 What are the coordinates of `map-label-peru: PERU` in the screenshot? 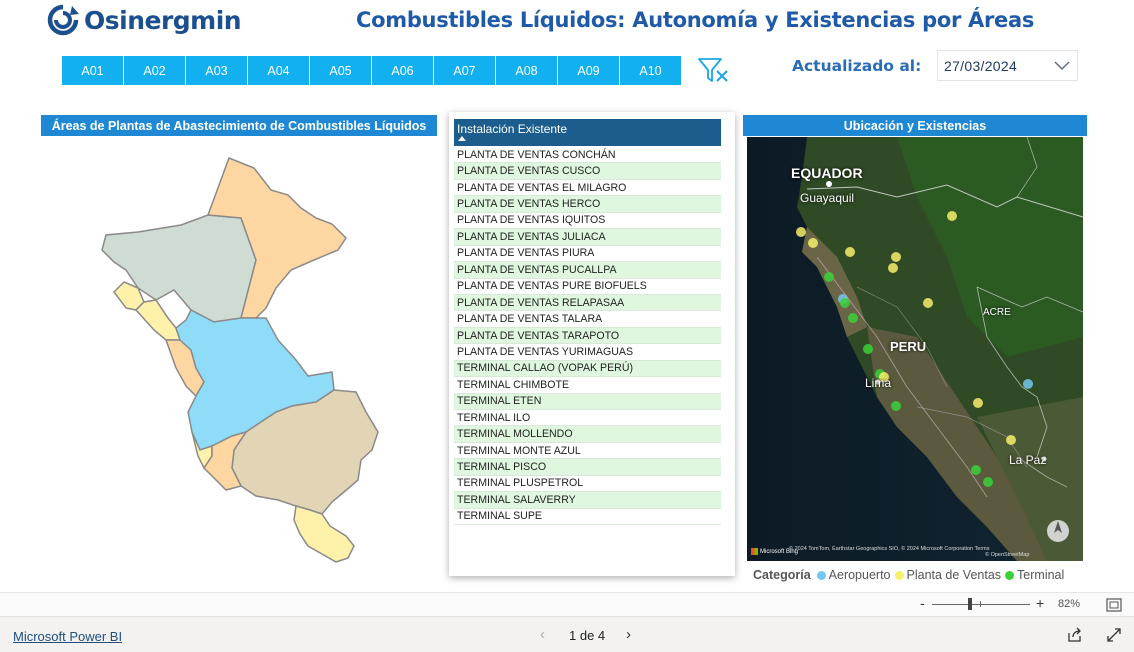 It's located at (908, 346).